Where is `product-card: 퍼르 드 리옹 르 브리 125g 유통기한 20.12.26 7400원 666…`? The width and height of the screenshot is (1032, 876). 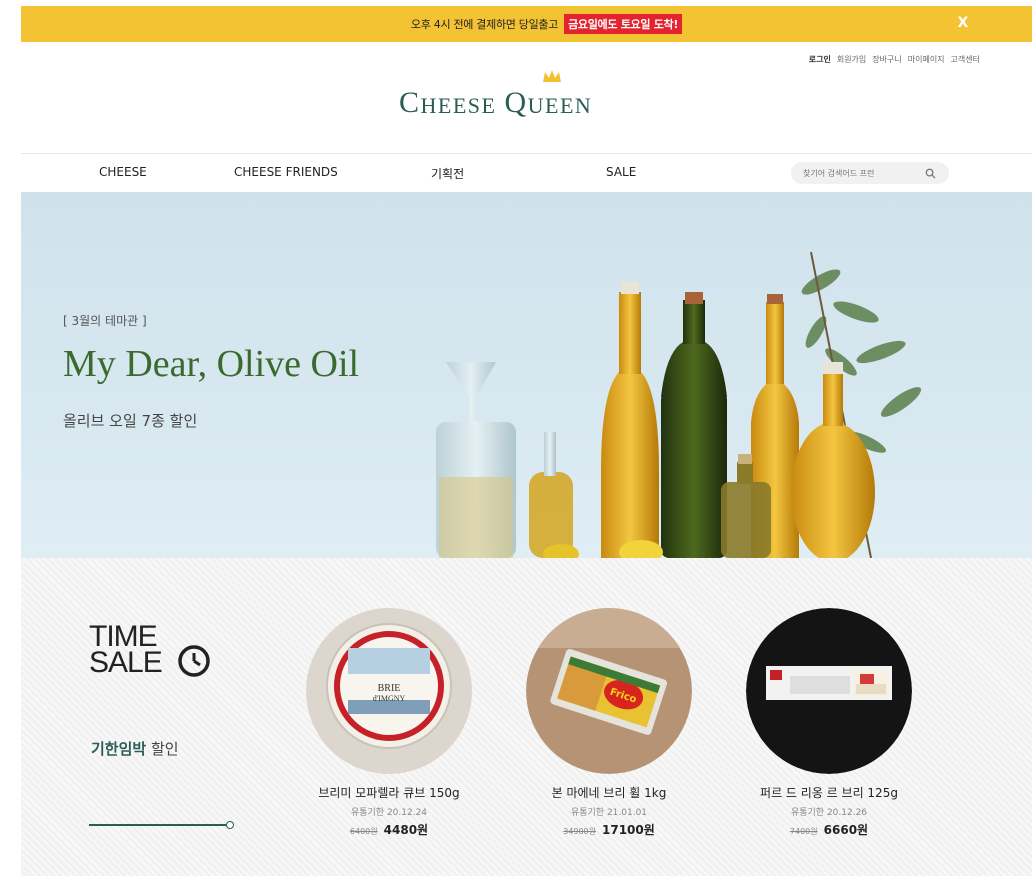 product-card: 퍼르 드 리옹 르 브리 125g 유통기한 20.12.26 7400원 666… is located at coordinates (829, 723).